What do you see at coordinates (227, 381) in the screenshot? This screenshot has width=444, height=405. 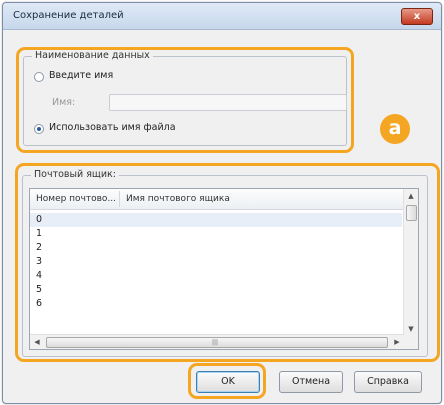 I see `ok-highlight` at bounding box center [227, 381].